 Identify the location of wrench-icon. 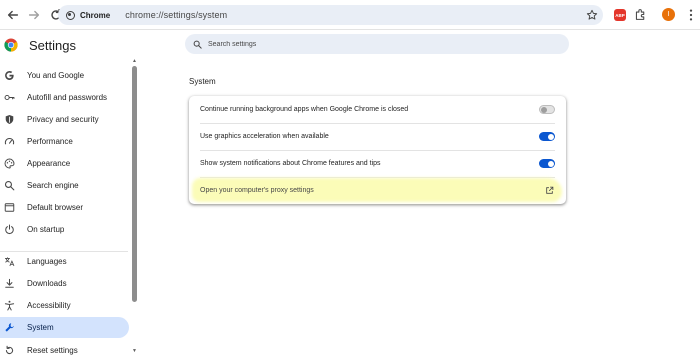
(9, 327).